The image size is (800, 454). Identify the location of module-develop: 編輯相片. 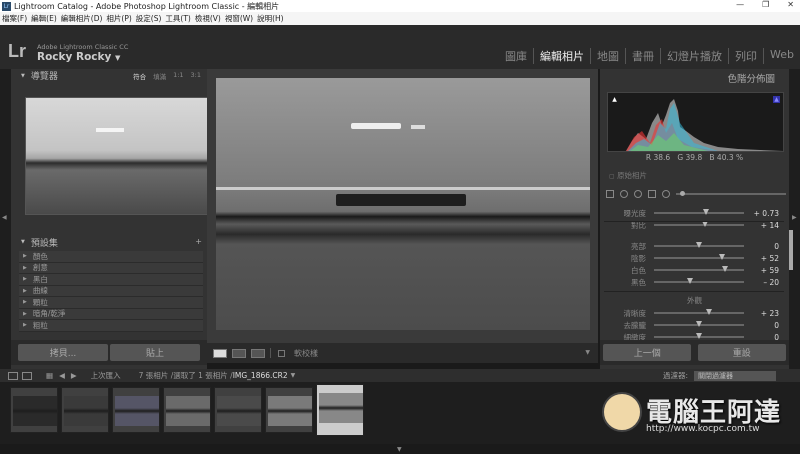
(563, 56).